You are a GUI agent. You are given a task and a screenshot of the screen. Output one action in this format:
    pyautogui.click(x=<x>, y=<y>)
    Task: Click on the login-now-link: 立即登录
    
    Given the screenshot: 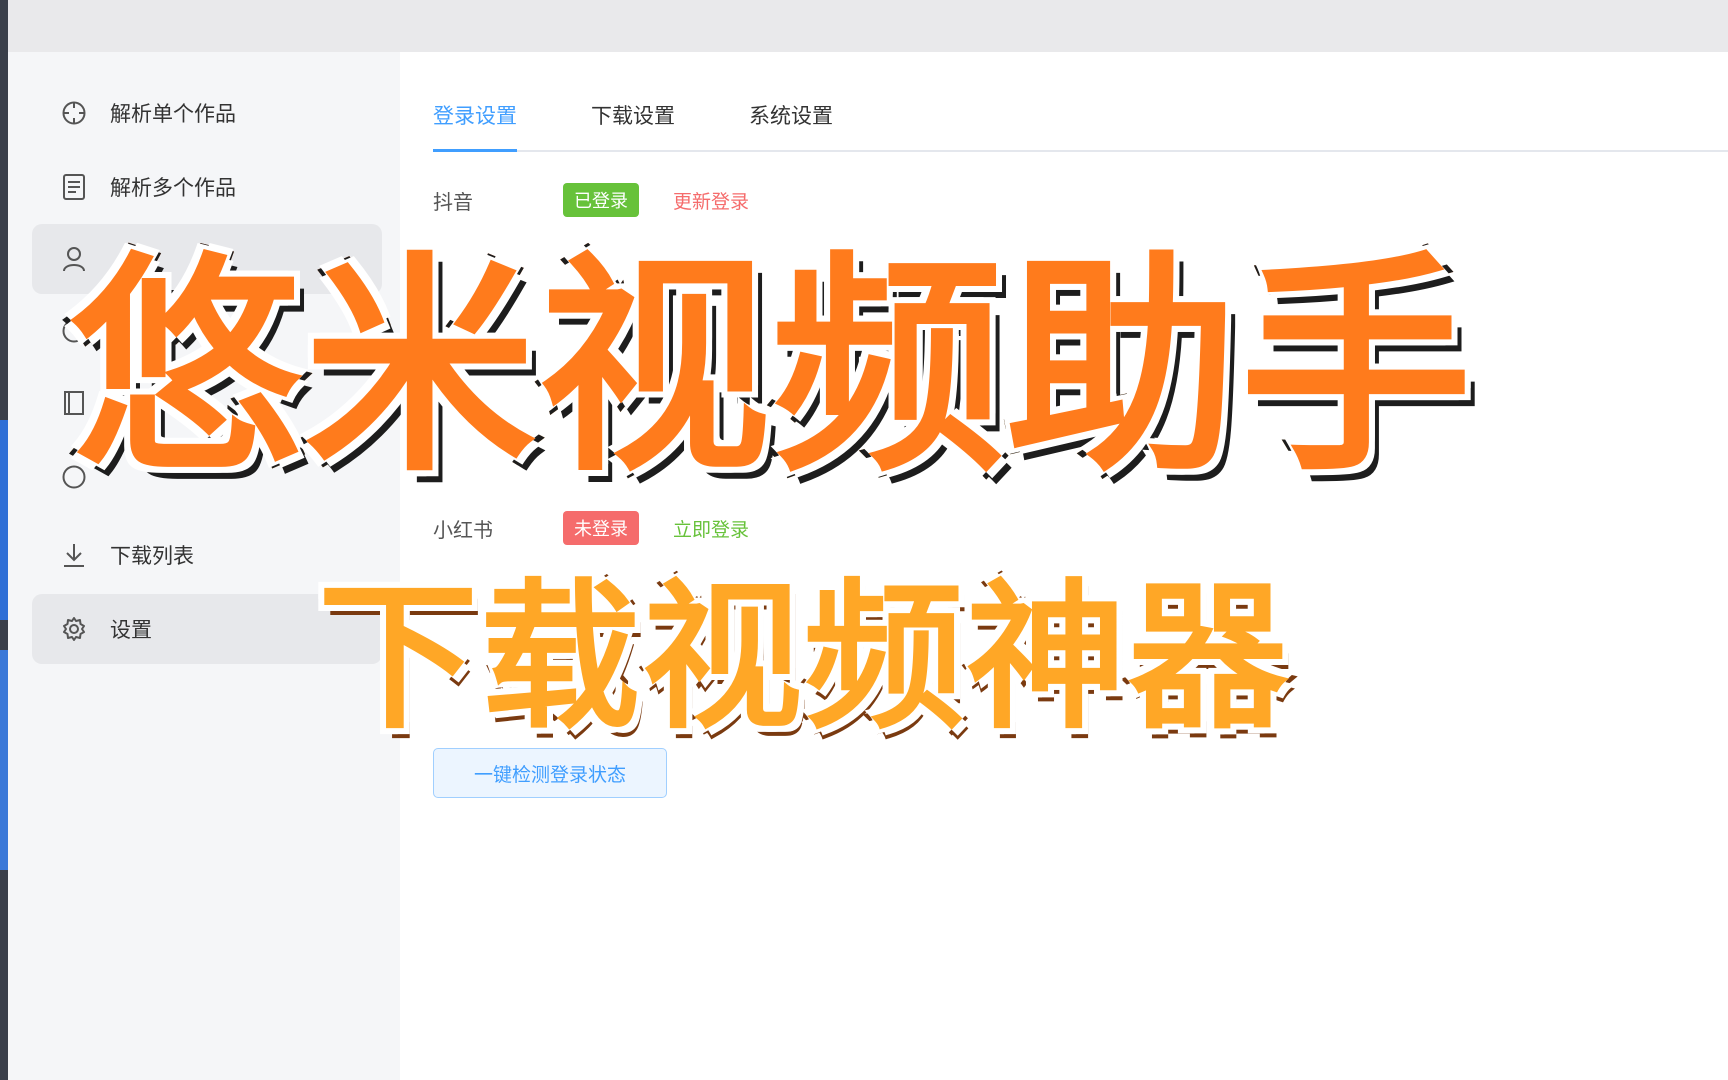 What is the action you would take?
    pyautogui.click(x=711, y=528)
    